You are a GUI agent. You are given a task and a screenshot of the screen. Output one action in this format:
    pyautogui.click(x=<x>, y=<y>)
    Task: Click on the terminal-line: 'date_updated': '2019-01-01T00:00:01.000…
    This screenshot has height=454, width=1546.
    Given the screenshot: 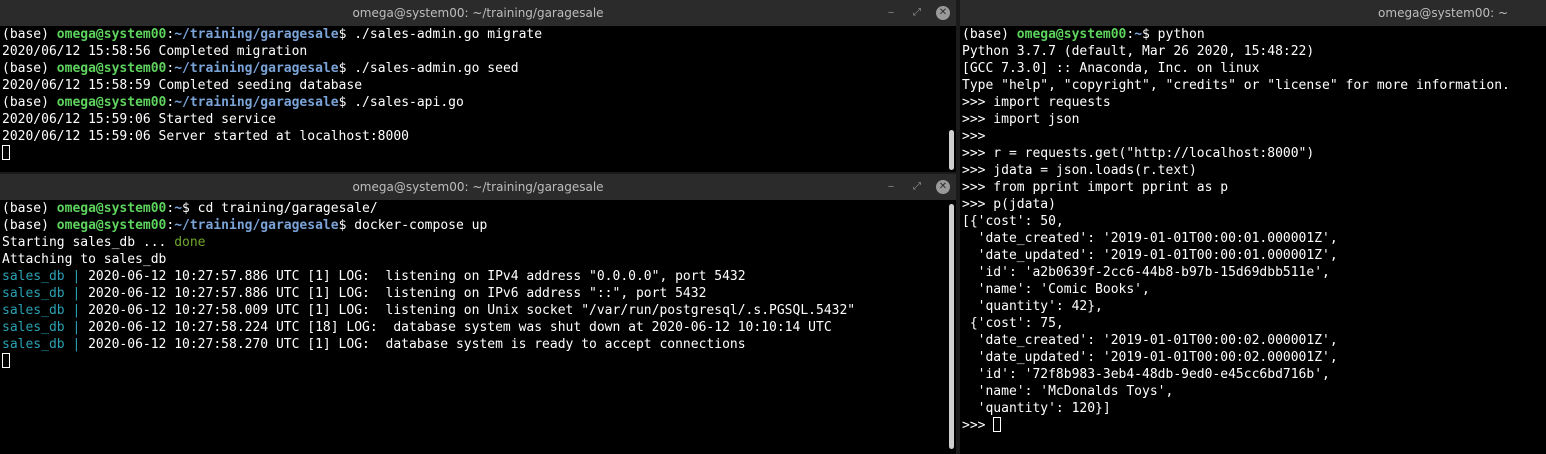 What is the action you would take?
    pyautogui.click(x=1253, y=255)
    